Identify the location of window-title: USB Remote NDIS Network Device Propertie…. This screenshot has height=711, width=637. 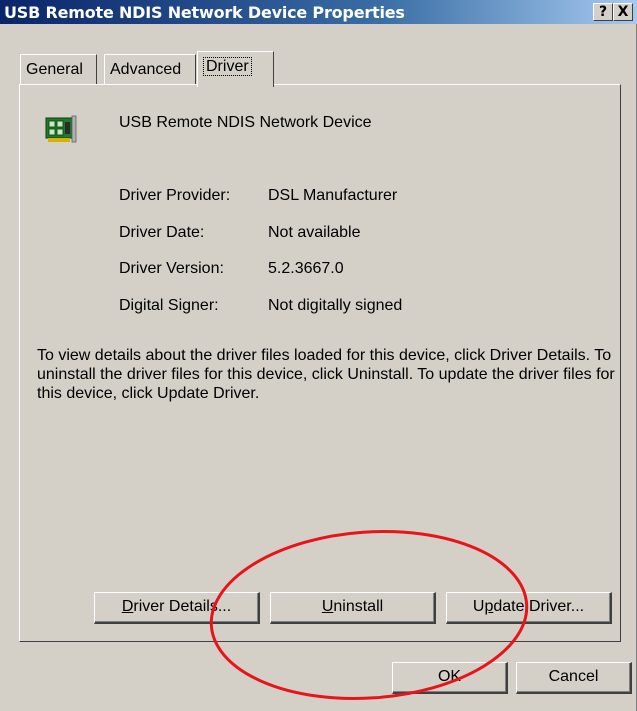
(204, 12).